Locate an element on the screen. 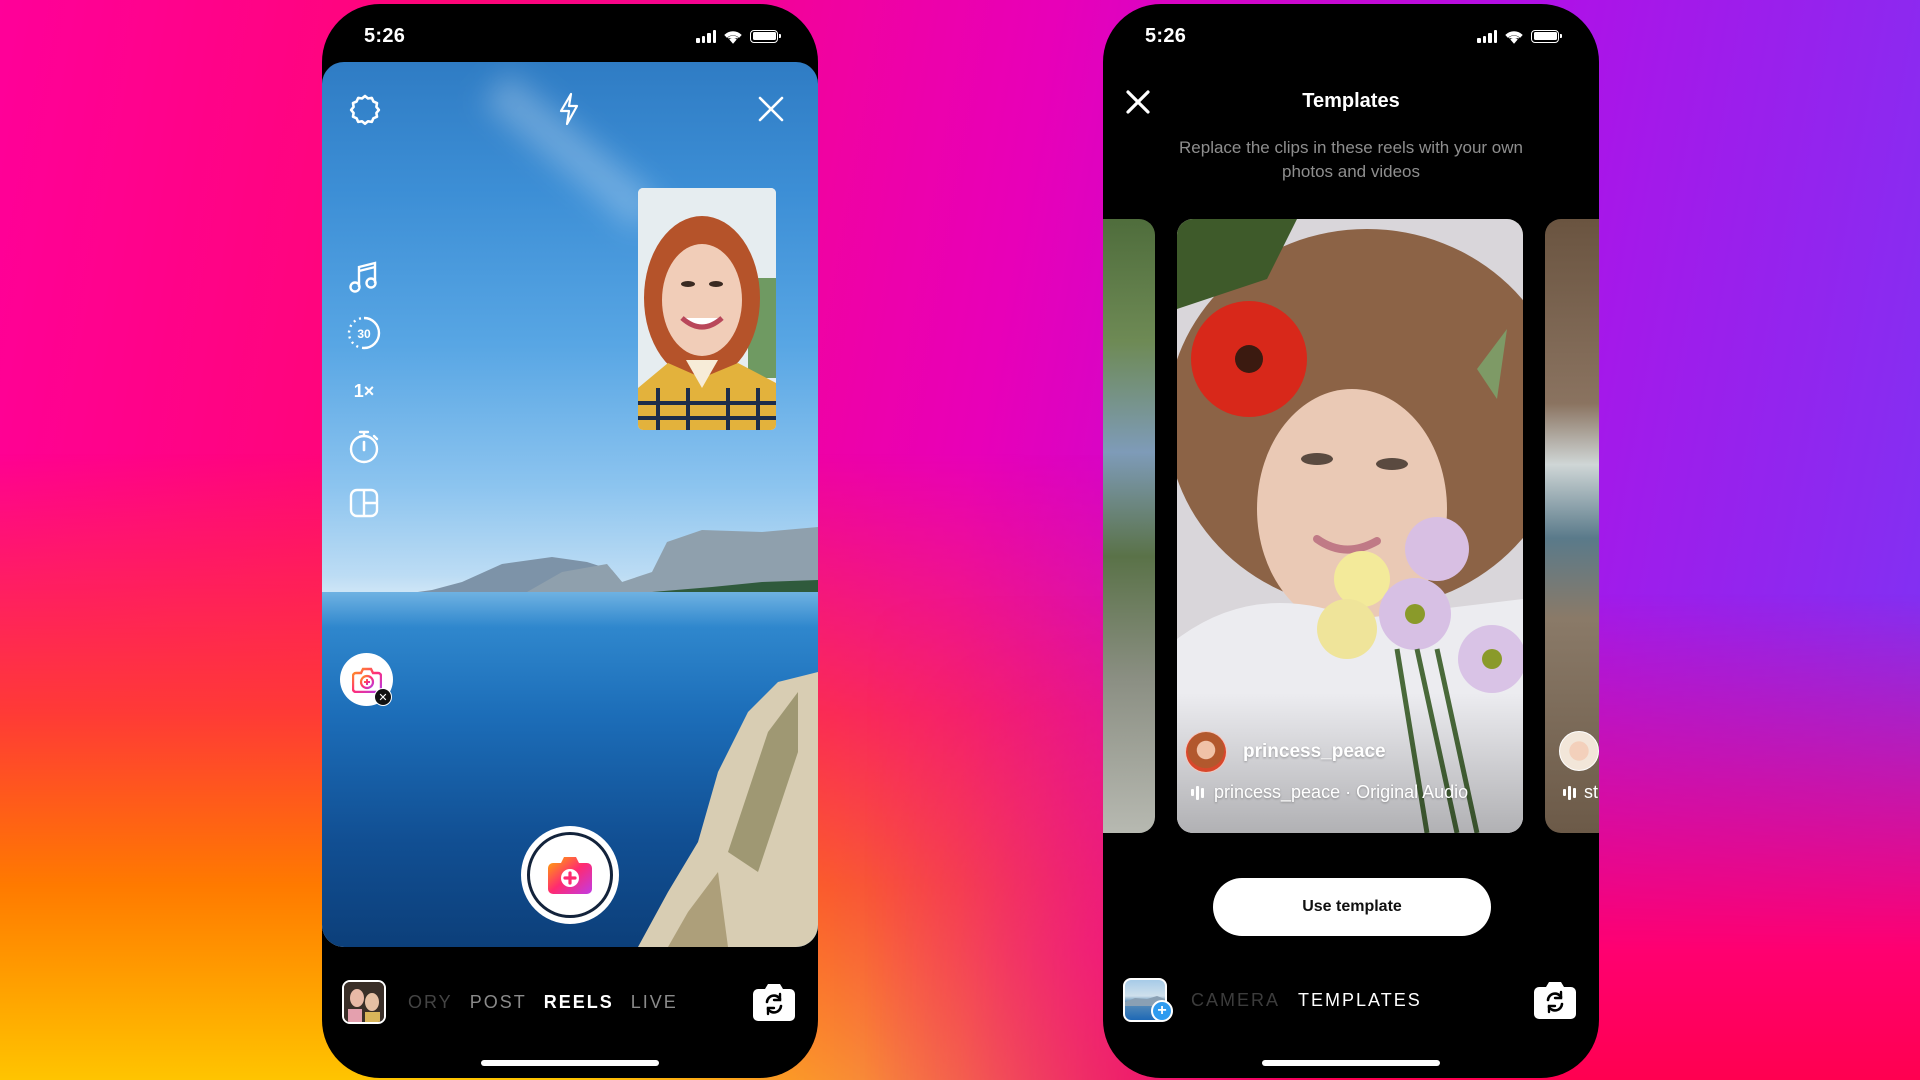  speed-value: 1× is located at coordinates (364, 390).